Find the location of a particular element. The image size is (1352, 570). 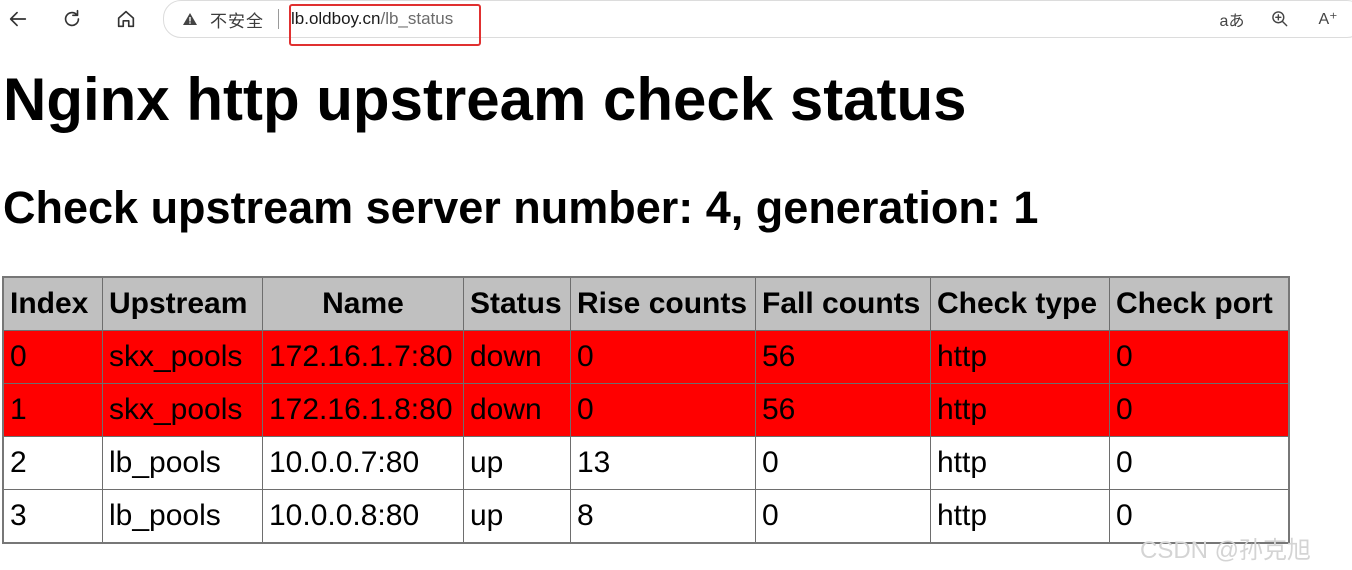

header-upstream: Upstream is located at coordinates (182, 303).